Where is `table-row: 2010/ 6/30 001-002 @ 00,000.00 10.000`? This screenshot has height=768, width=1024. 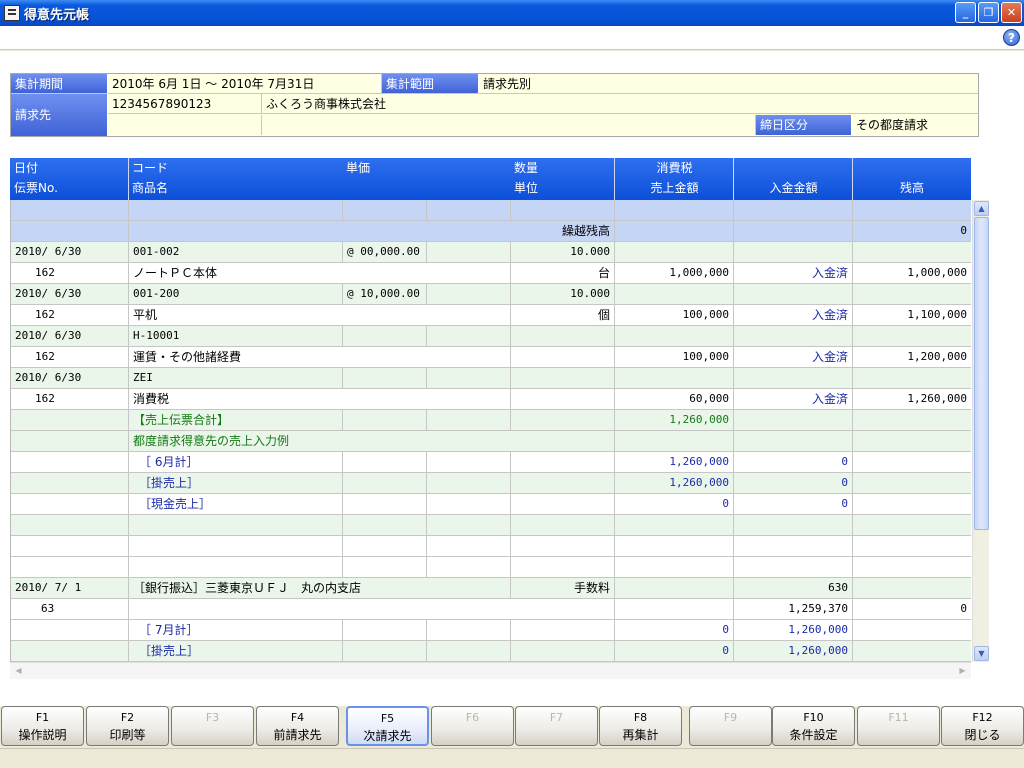 table-row: 2010/ 6/30 001-002 @ 00,000.00 10.000 is located at coordinates (491, 252).